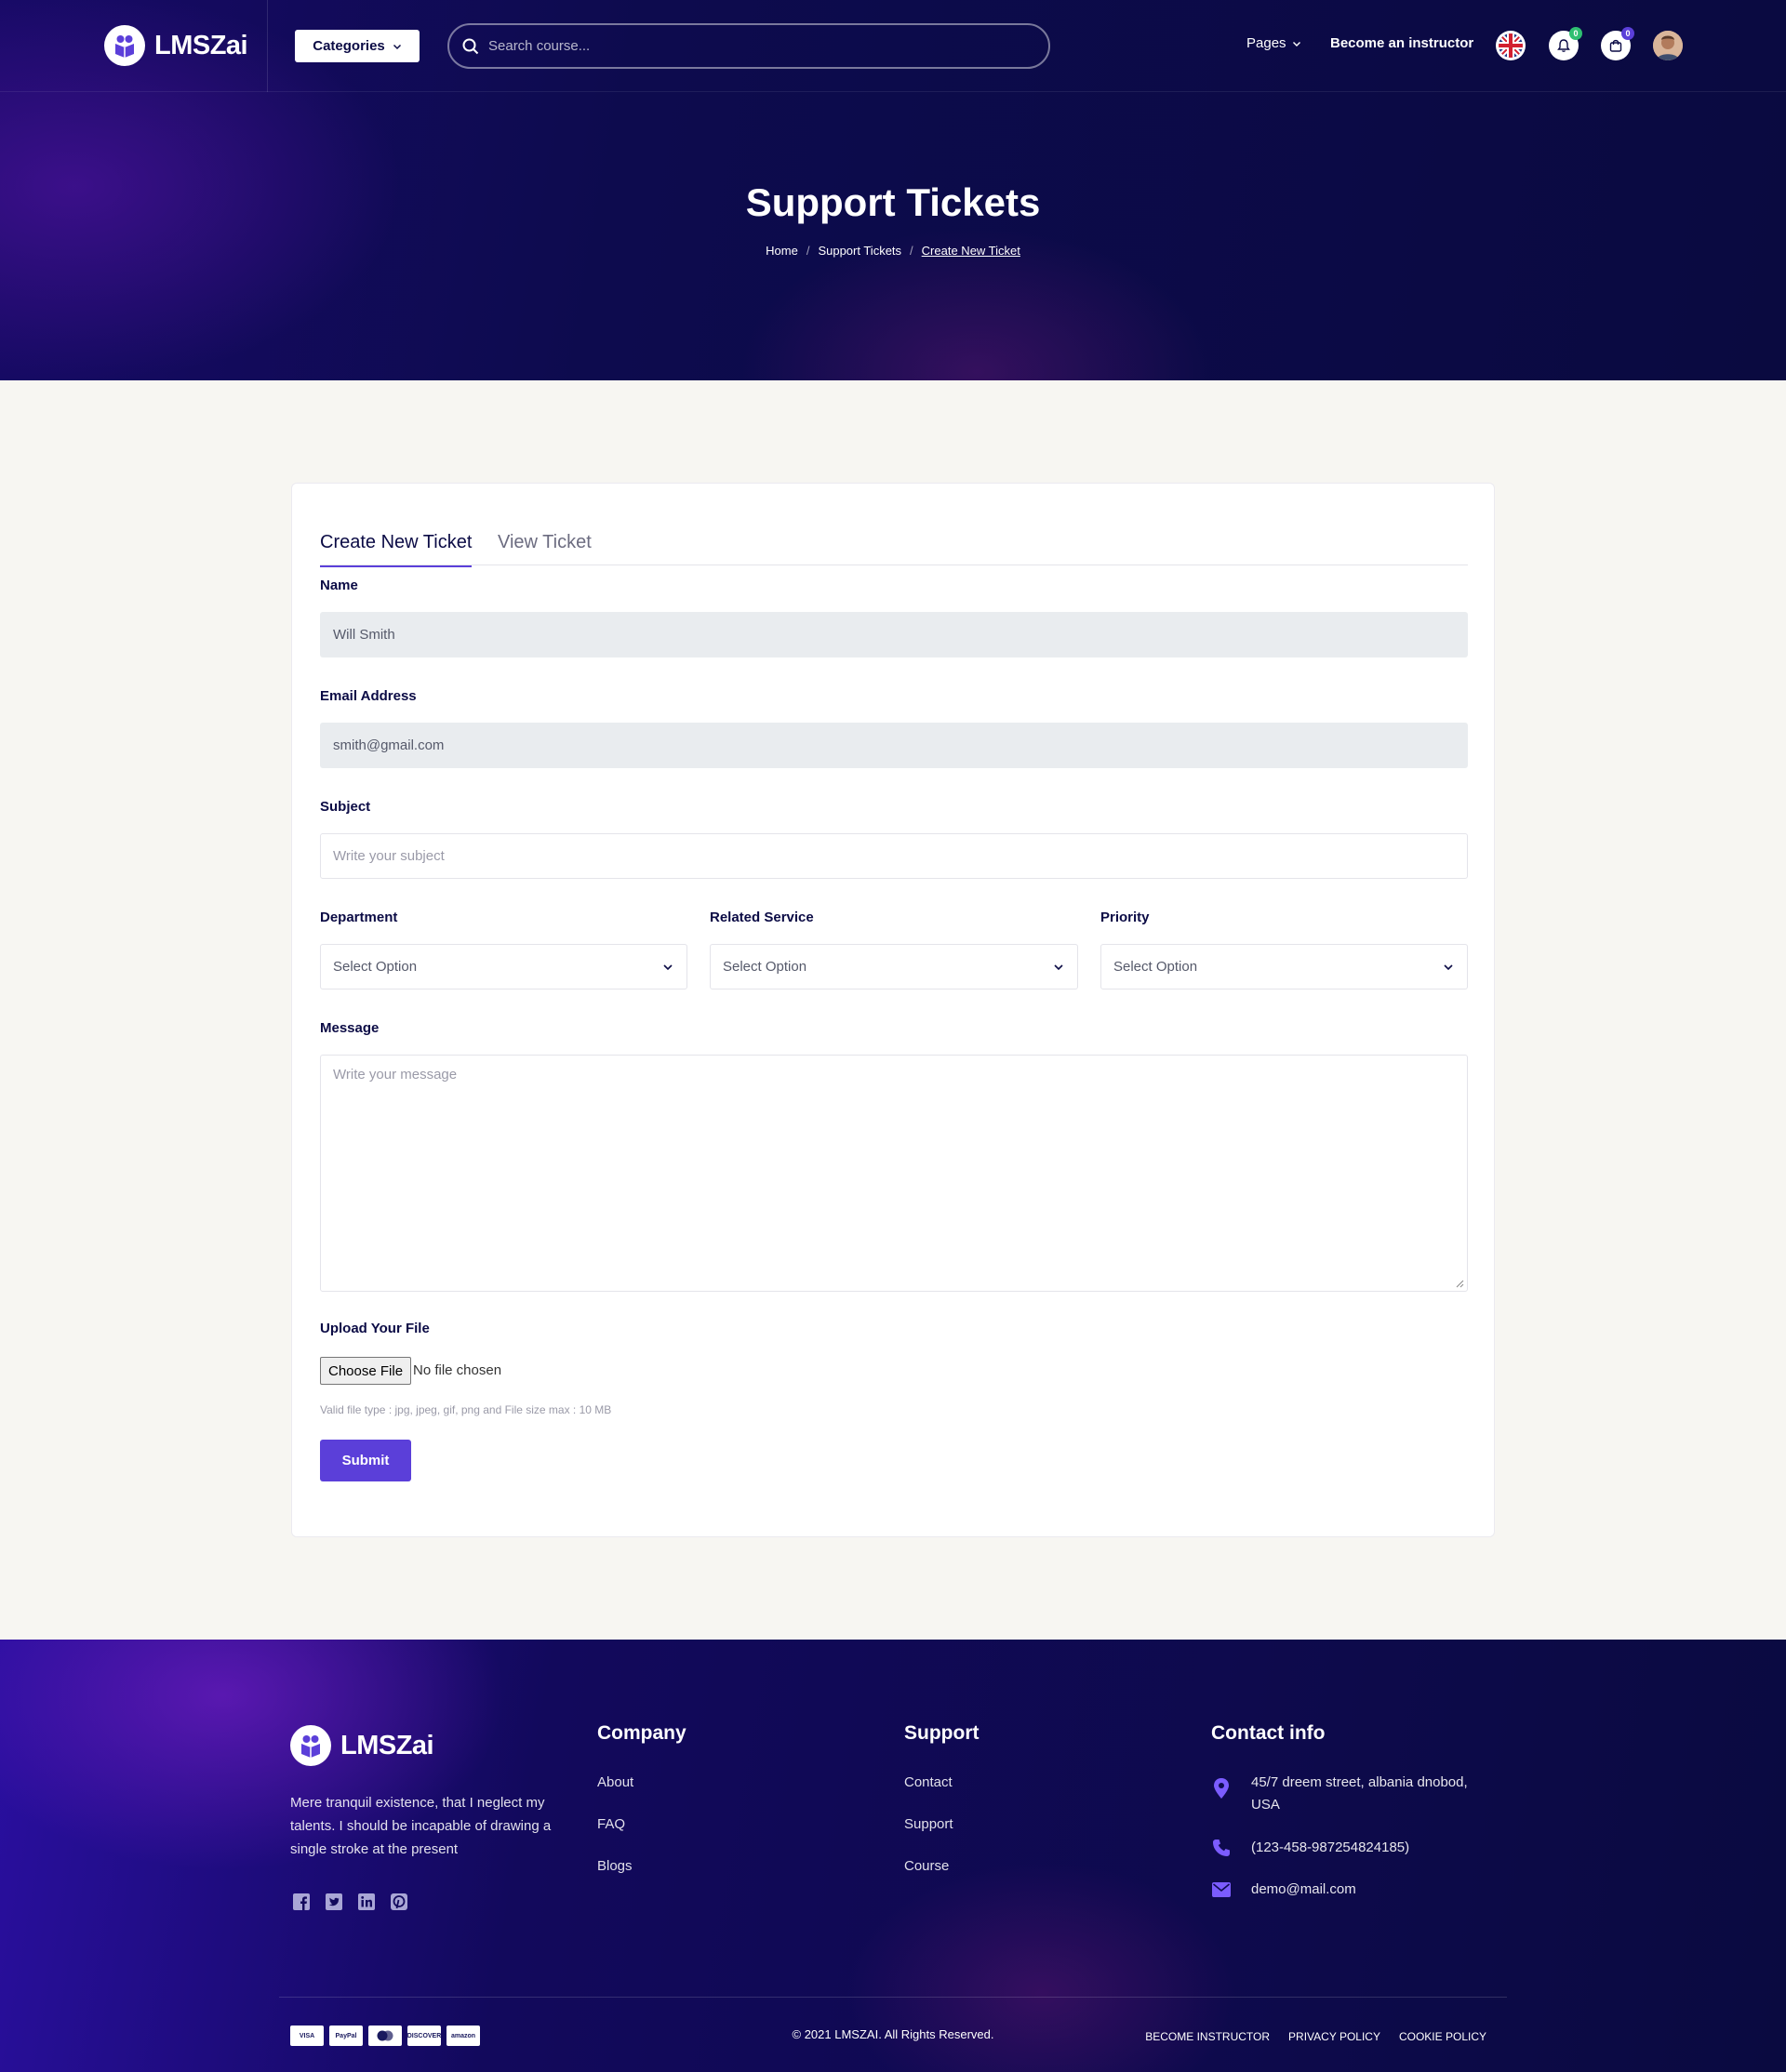 The image size is (1786, 2072). Describe the element at coordinates (1207, 2036) in the screenshot. I see `footer-link-become-instructor: BECOME INSTRUCTOR` at that location.